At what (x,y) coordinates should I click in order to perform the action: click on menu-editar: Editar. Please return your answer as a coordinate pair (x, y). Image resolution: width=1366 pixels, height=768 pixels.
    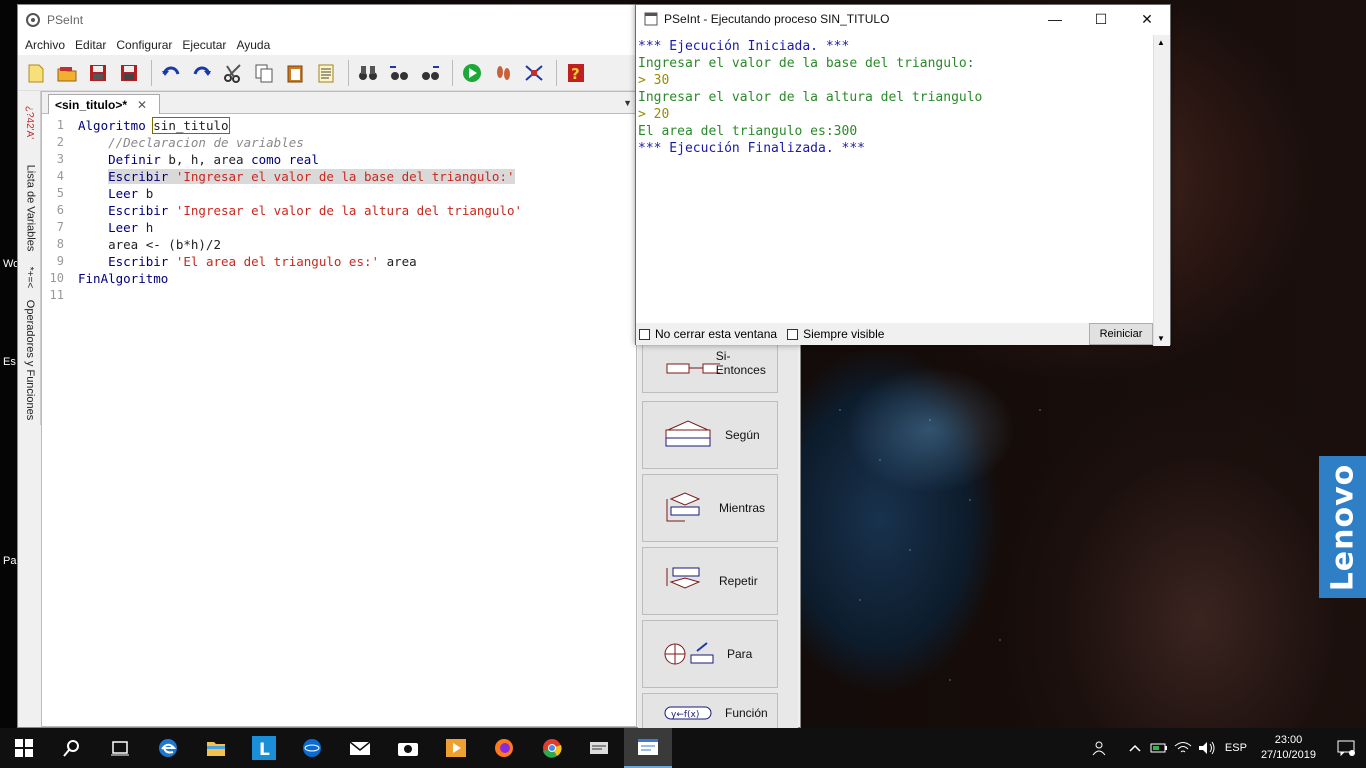
    Looking at the image, I should click on (90, 45).